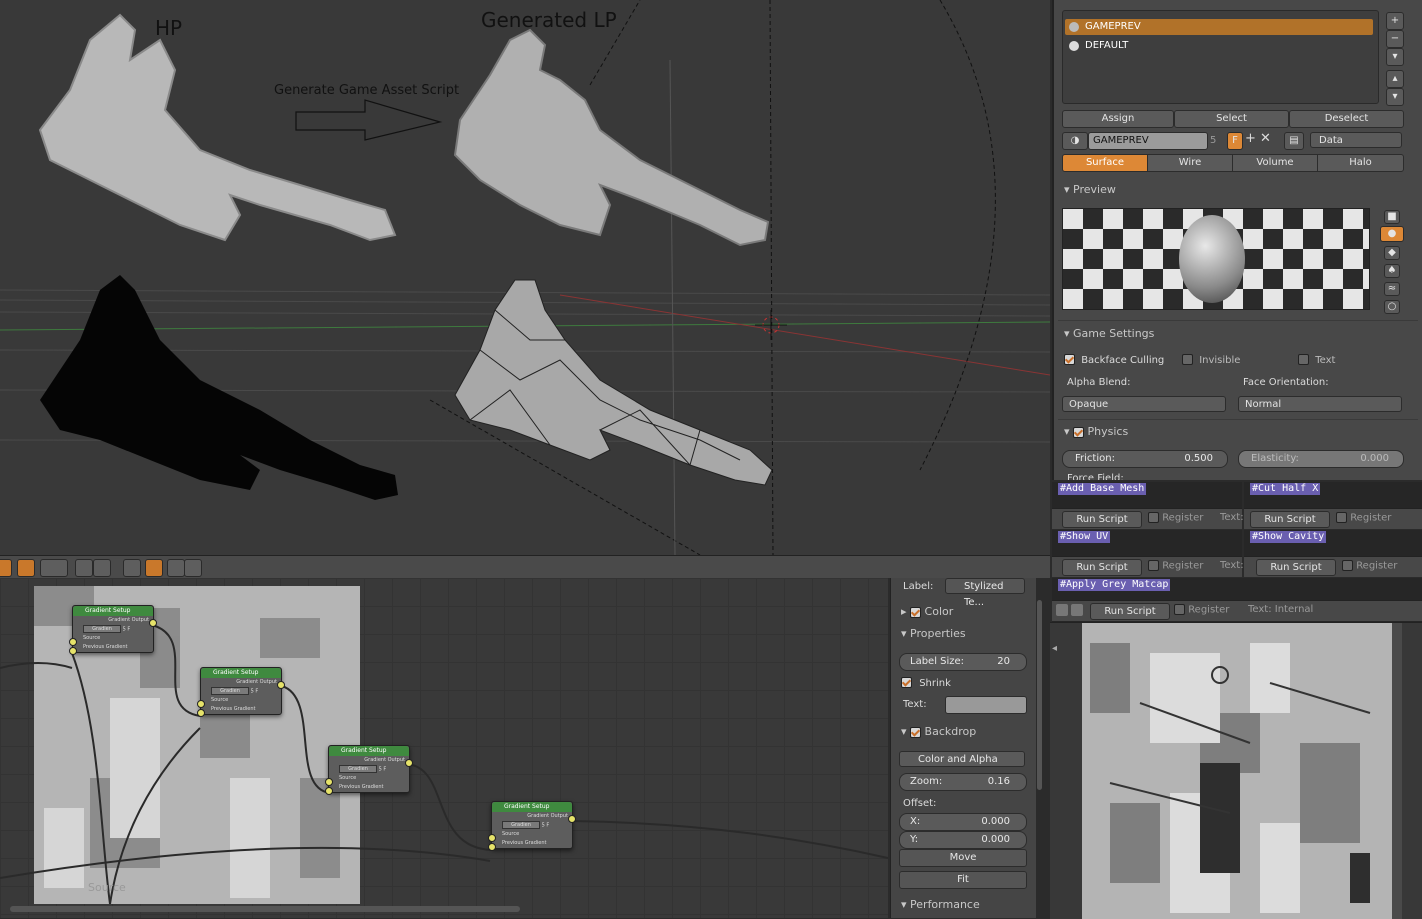 Image resolution: width=1422 pixels, height=919 pixels. I want to click on camera-icon, so click(176, 568).